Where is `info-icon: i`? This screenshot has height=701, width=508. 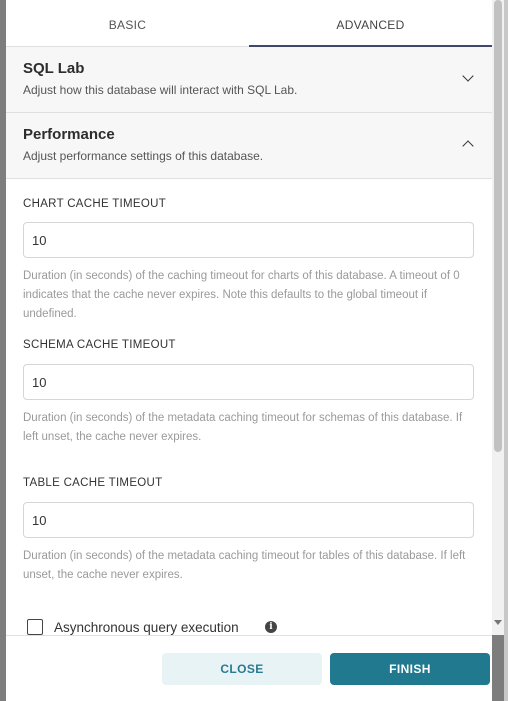
info-icon: i is located at coordinates (271, 627).